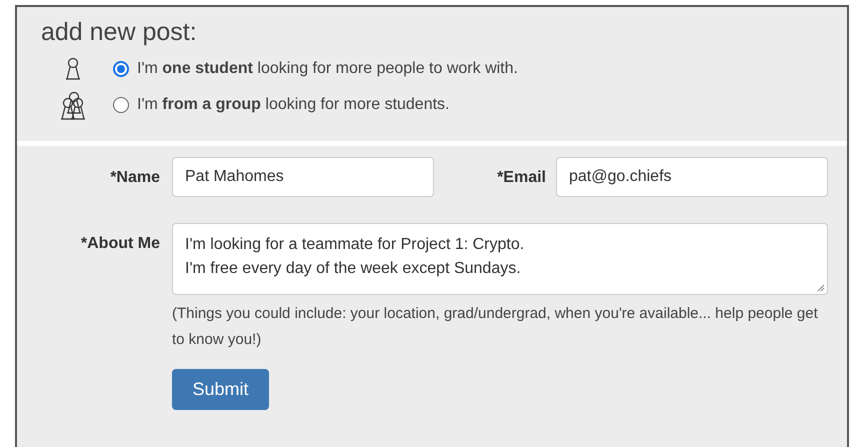 Image resolution: width=855 pixels, height=447 pixels. Describe the element at coordinates (354, 245) in the screenshot. I see `text-line: I'm looking for a teammate for Project 1: Crypto.` at that location.